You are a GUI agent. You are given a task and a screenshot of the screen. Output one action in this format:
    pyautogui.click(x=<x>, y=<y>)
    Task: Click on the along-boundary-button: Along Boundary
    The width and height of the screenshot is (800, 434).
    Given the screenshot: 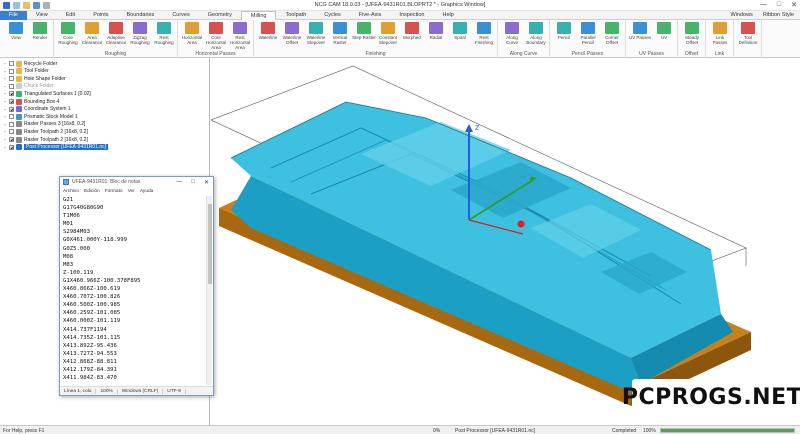 What is the action you would take?
    pyautogui.click(x=536, y=33)
    